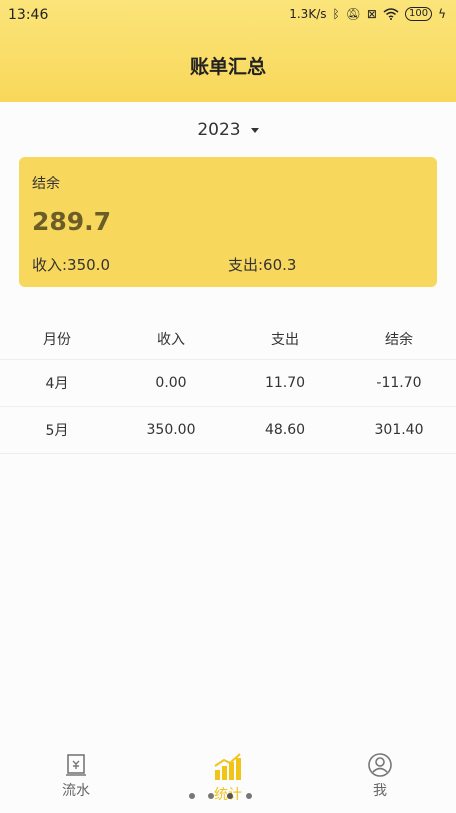 This screenshot has height=813, width=456. I want to click on table-header-row: 月份 收入 支出 结余, so click(228, 339).